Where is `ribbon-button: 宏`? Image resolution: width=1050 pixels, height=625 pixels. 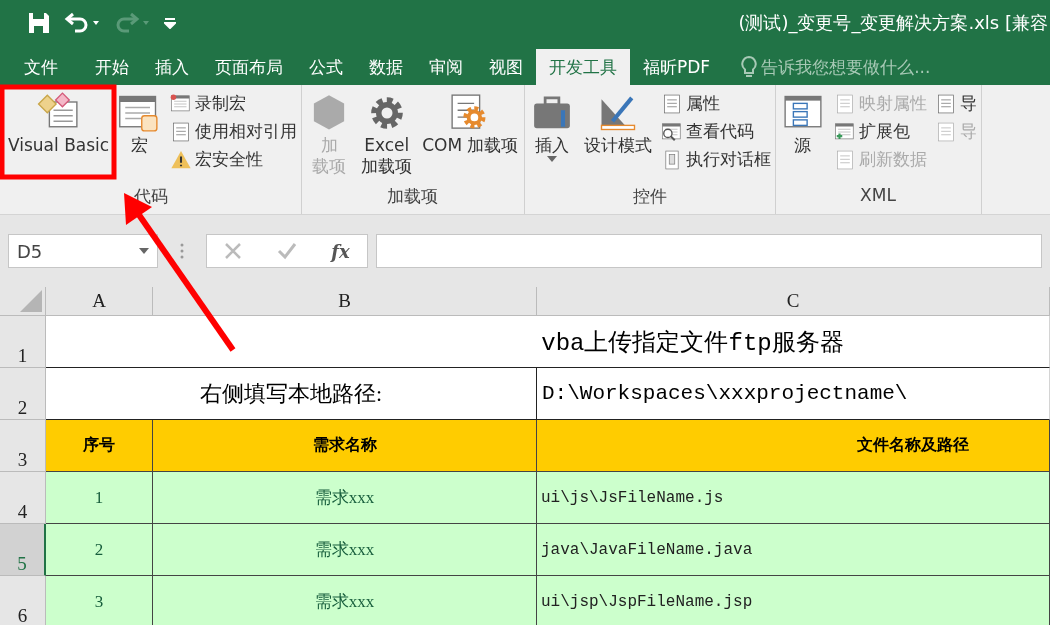
ribbon-button: 宏 is located at coordinates (139, 137).